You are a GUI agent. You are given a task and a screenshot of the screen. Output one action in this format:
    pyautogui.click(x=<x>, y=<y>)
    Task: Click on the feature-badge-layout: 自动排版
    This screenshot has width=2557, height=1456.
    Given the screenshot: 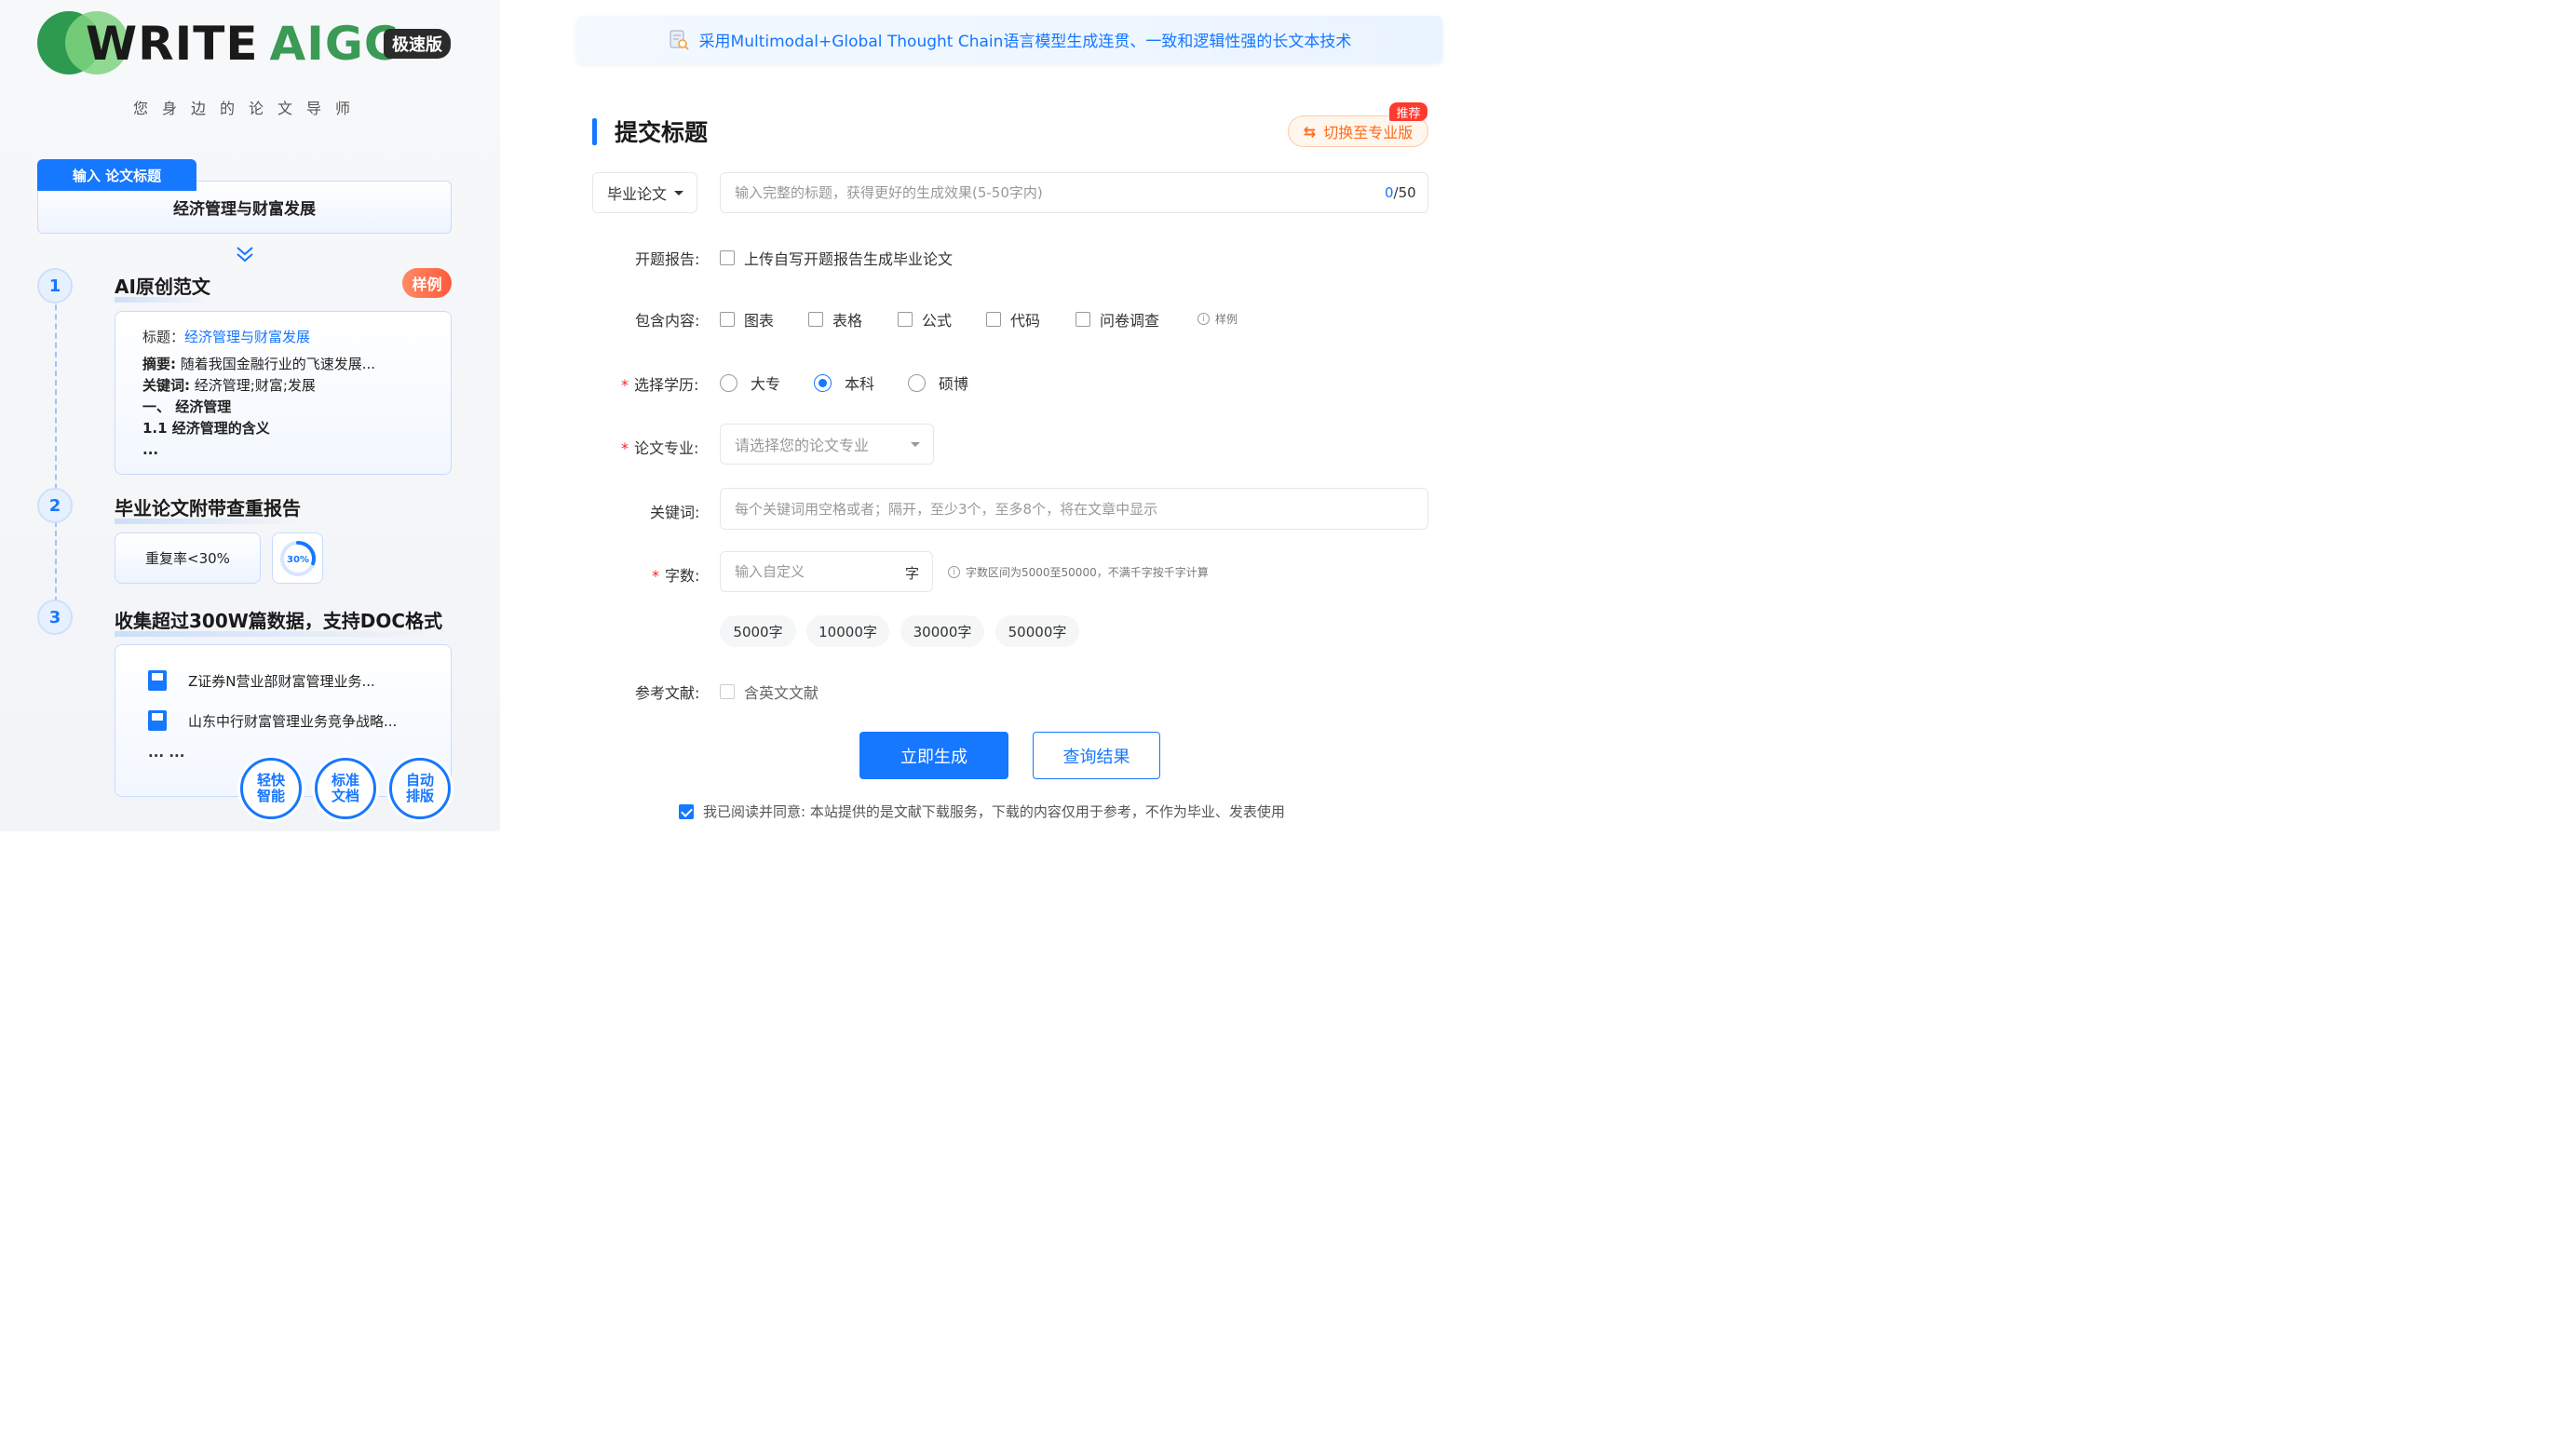 What is the action you would take?
    pyautogui.click(x=420, y=788)
    